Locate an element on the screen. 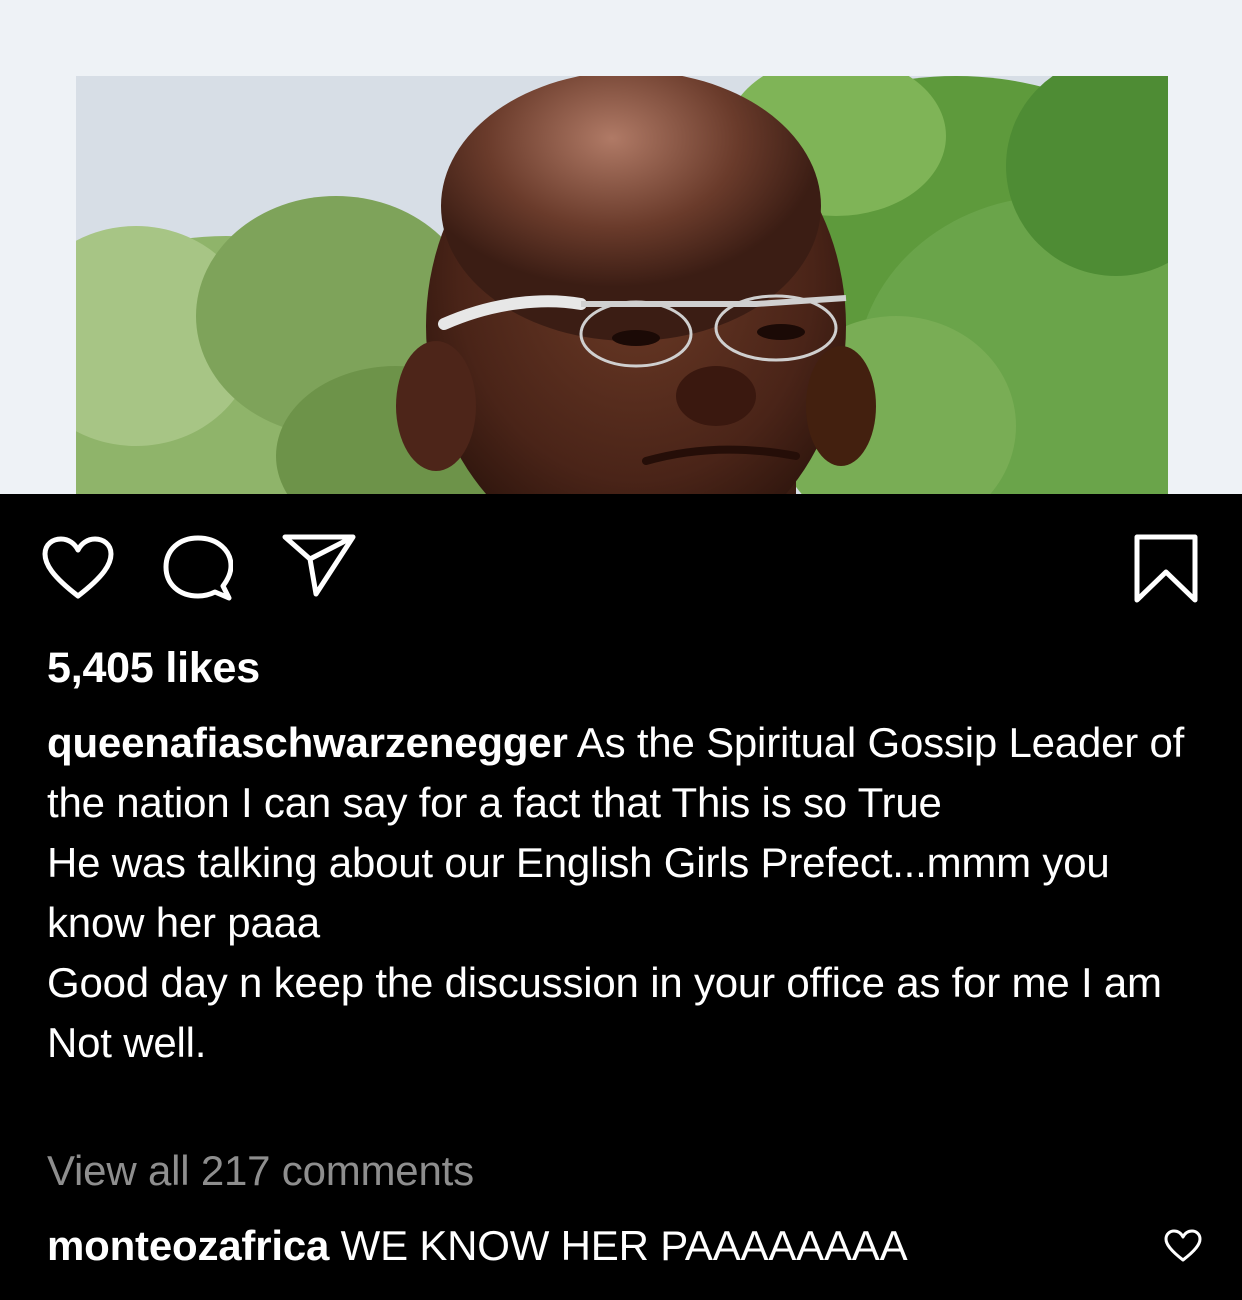 This screenshot has width=1242, height=1300. comment-row: monteozafrica WE KNOW HER PAAAAAAAA is located at coordinates (602, 1246).